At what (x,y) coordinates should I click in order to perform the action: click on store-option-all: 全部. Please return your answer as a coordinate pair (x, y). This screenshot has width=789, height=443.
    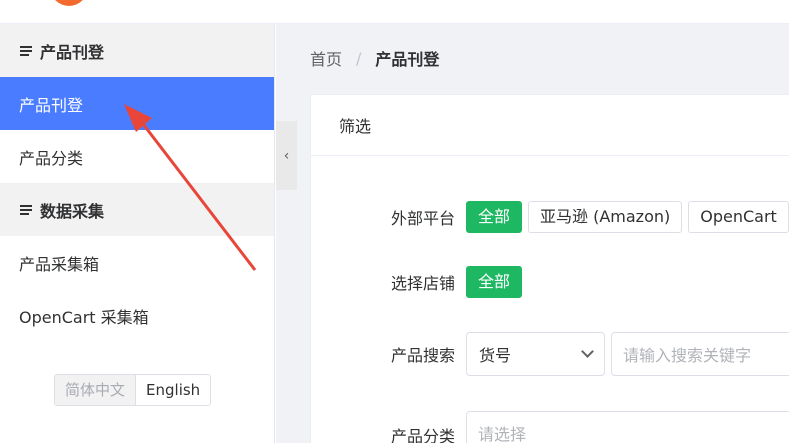
    Looking at the image, I should click on (494, 282).